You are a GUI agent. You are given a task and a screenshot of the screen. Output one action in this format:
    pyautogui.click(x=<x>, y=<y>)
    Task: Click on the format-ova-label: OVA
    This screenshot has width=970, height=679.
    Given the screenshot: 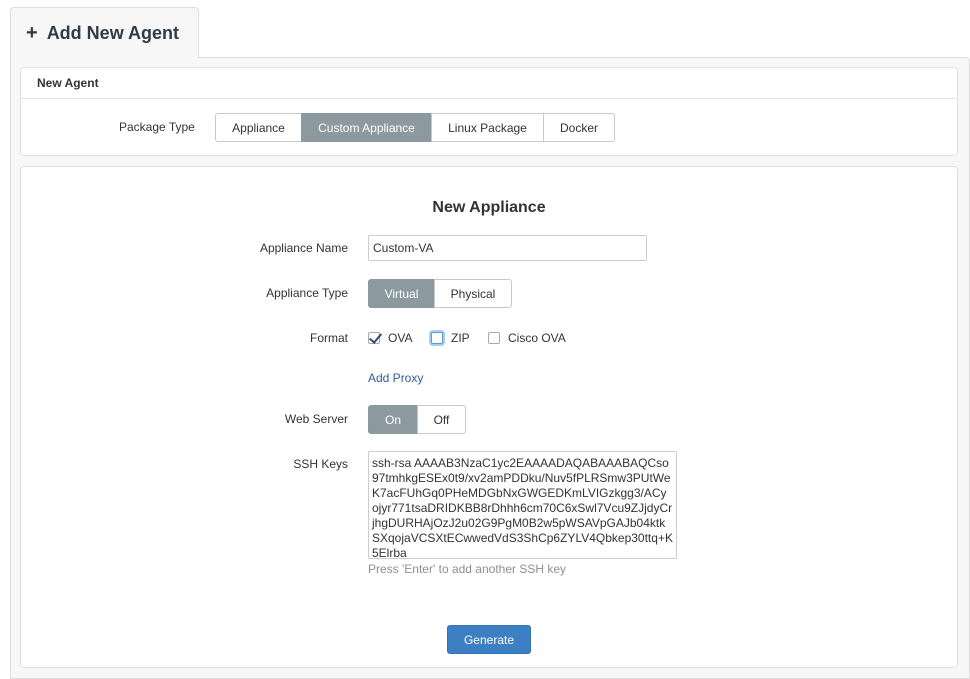 What is the action you would take?
    pyautogui.click(x=400, y=338)
    